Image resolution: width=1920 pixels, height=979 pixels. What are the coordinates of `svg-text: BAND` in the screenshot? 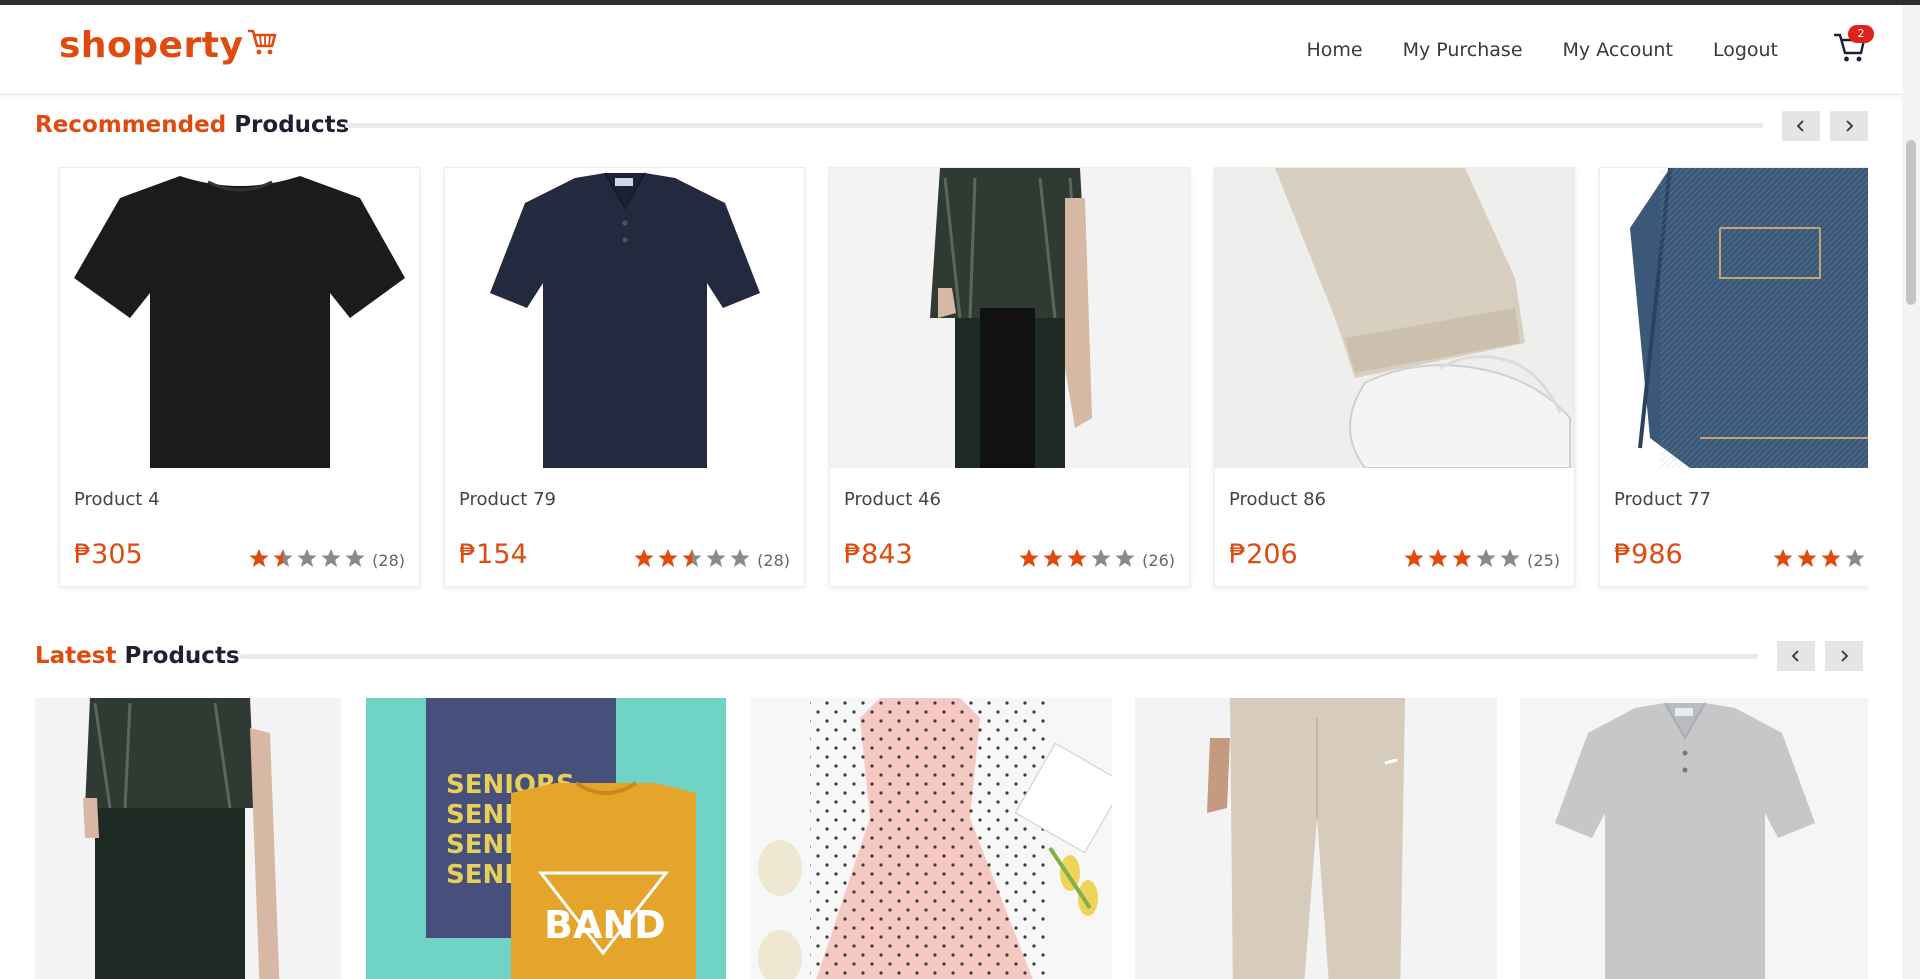 It's located at (605, 925).